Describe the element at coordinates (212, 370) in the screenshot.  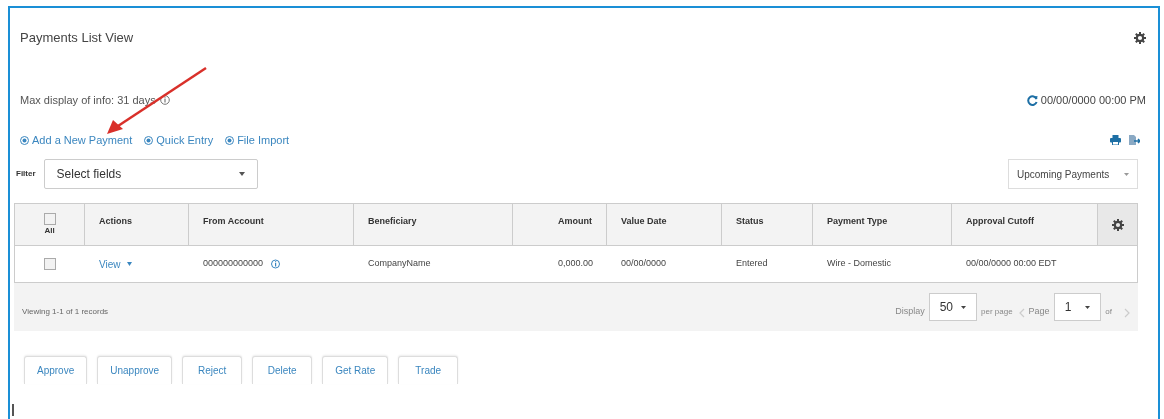
I see `action-button: Reject` at that location.